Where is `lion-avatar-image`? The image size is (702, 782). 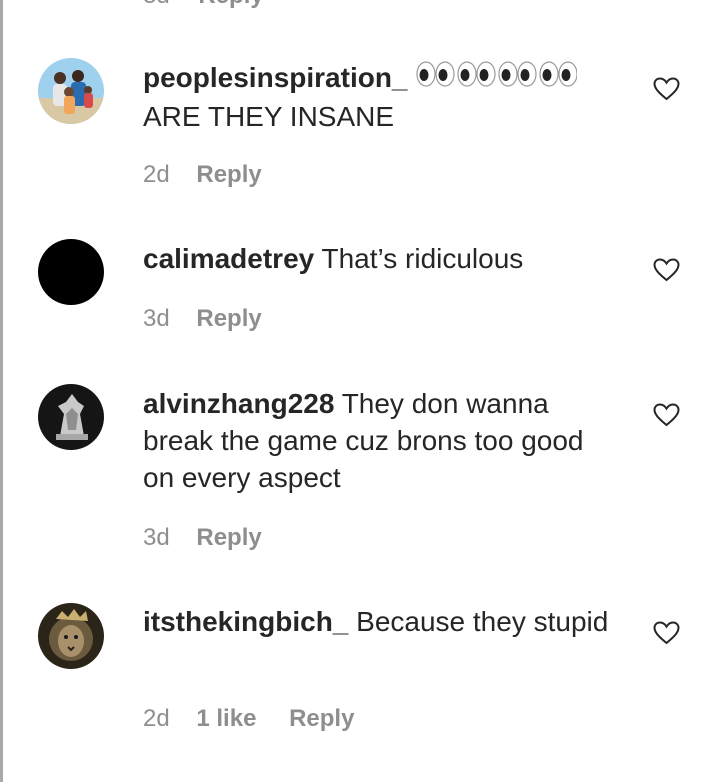 lion-avatar-image is located at coordinates (71, 636).